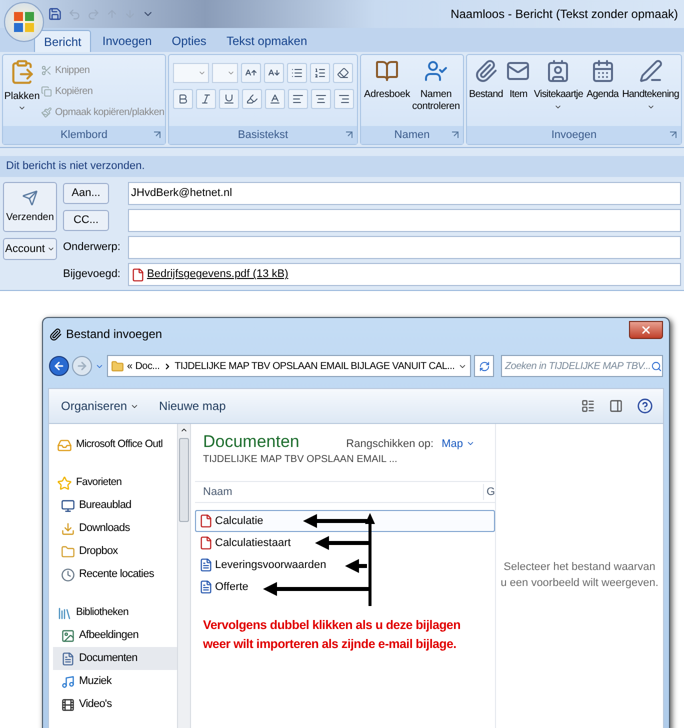 Image resolution: width=684 pixels, height=728 pixels. Describe the element at coordinates (650, 92) in the screenshot. I see `ribbon-button: Handtekening` at that location.